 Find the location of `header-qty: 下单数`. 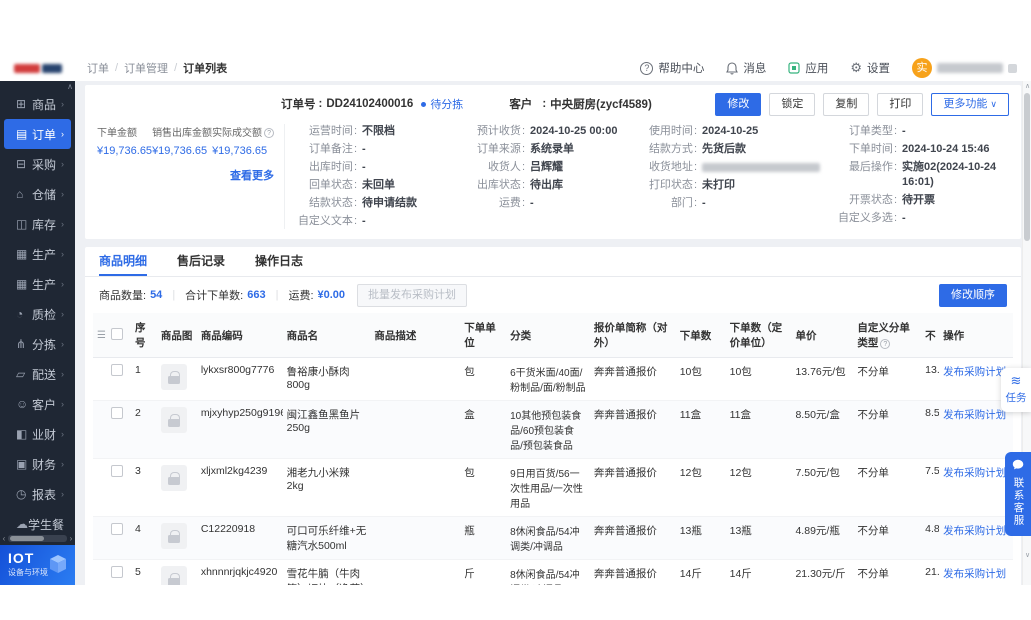

header-qty: 下单数 is located at coordinates (695, 335).